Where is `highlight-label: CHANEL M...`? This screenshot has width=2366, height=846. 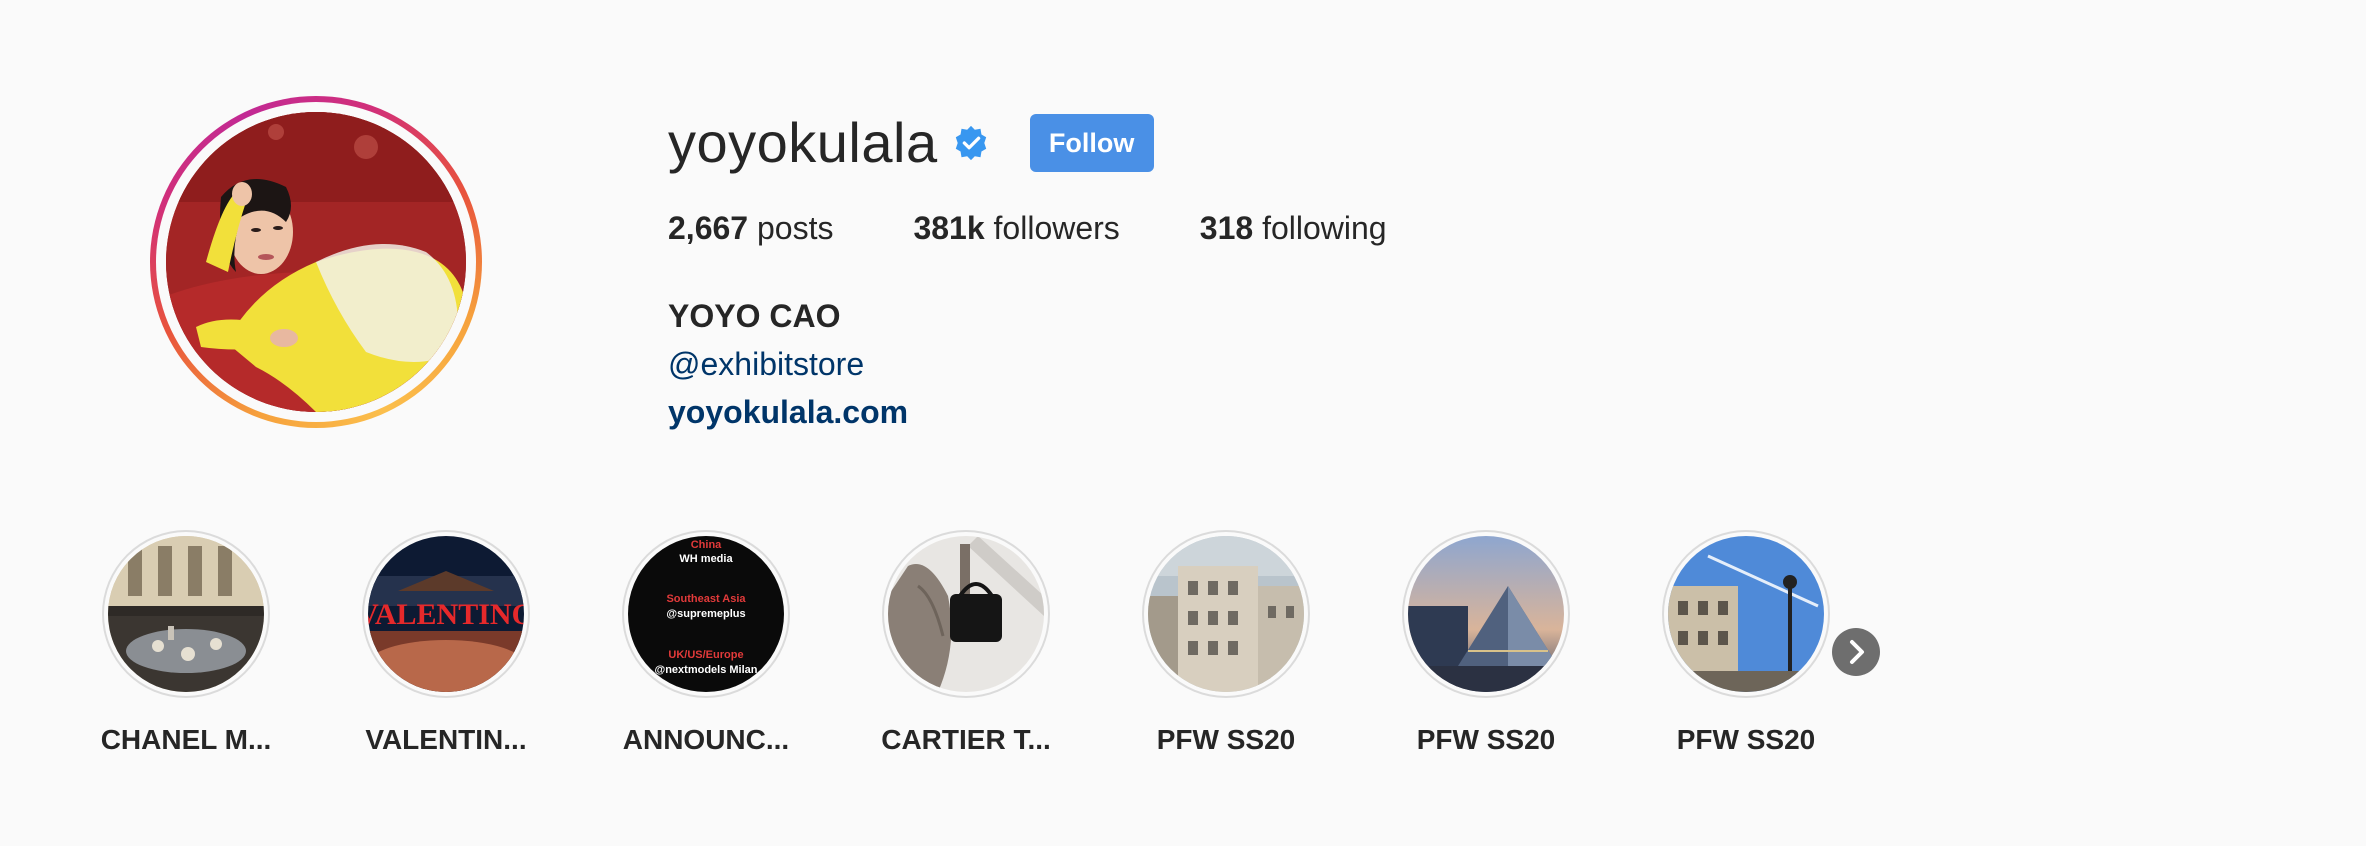
highlight-label: CHANEL M... is located at coordinates (186, 739).